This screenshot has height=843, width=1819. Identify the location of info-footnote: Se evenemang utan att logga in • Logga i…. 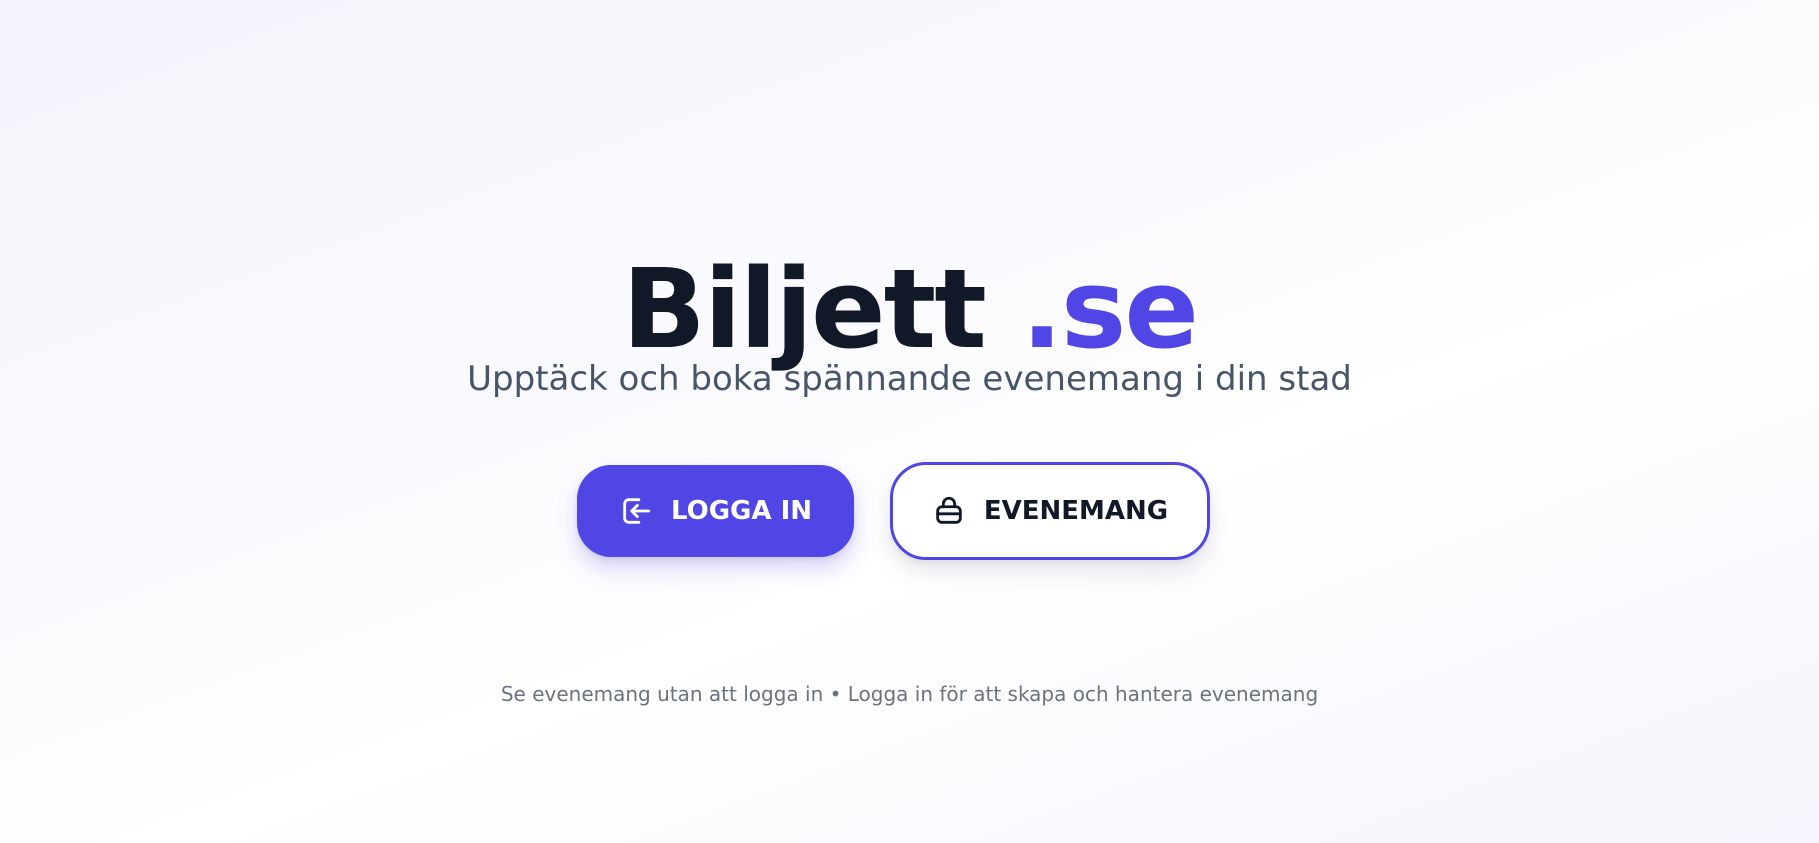
(909, 694).